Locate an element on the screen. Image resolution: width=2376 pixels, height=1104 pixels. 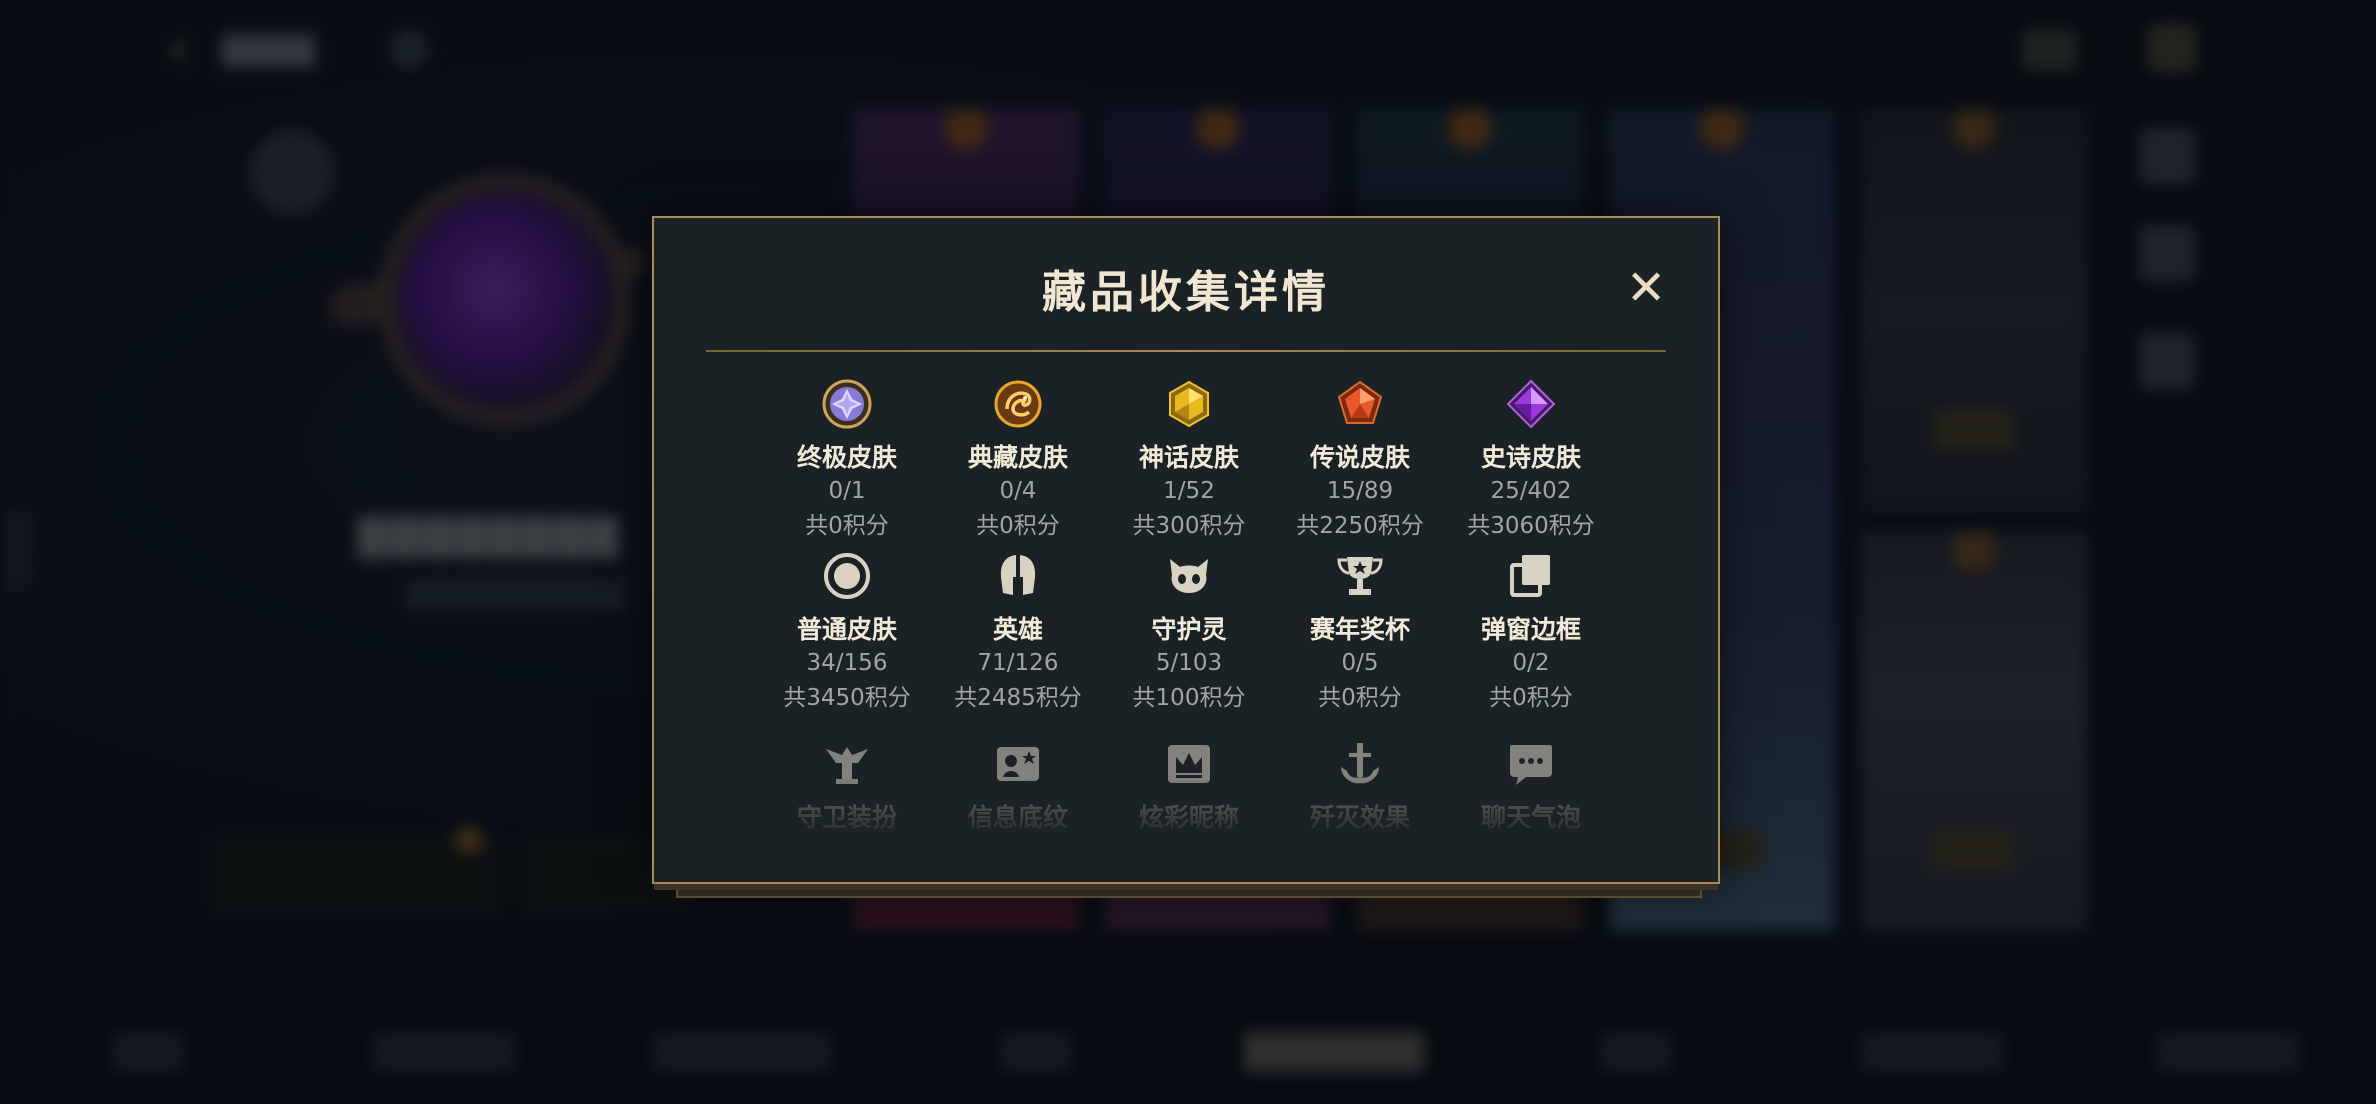
item-name: 典藏皮肤 is located at coordinates (1017, 457).